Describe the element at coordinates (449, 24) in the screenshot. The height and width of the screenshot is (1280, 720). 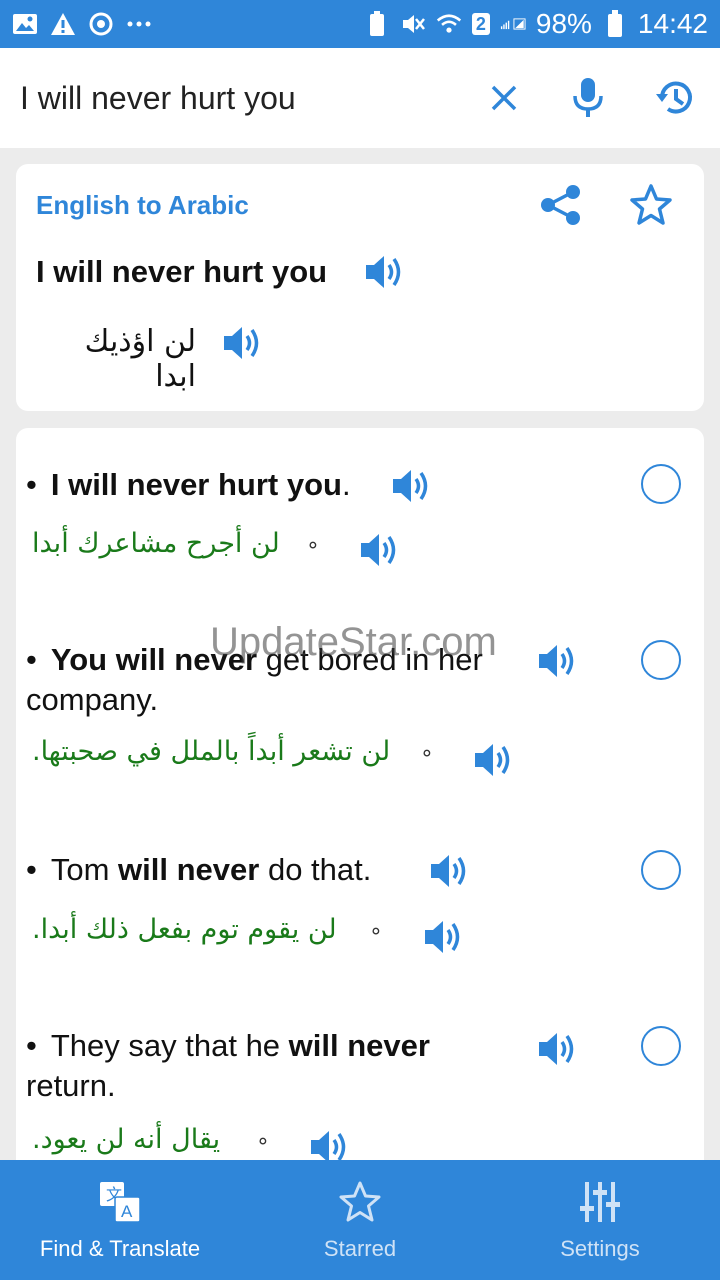
I see `wifi-icon` at that location.